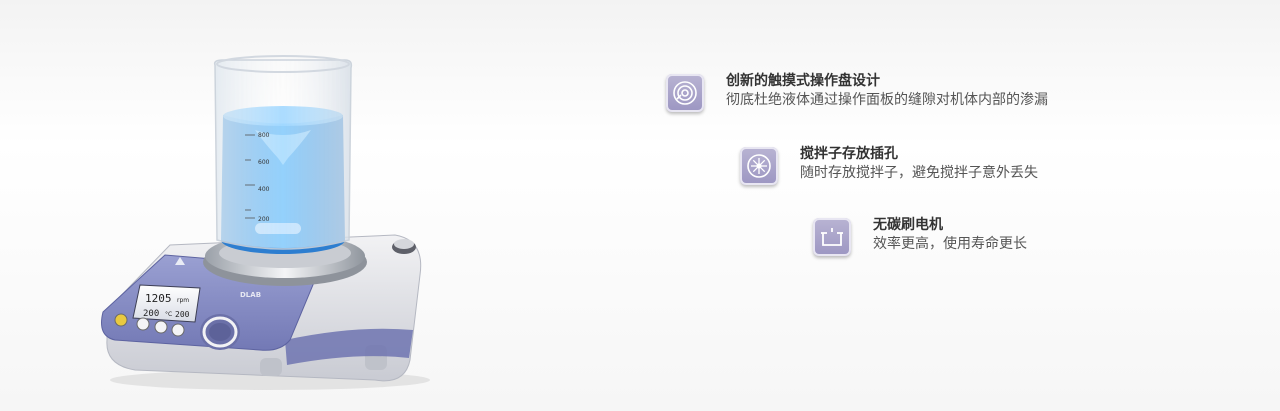  I want to click on lcd-display: 1205 rpm 200 °C 200, so click(166, 303).